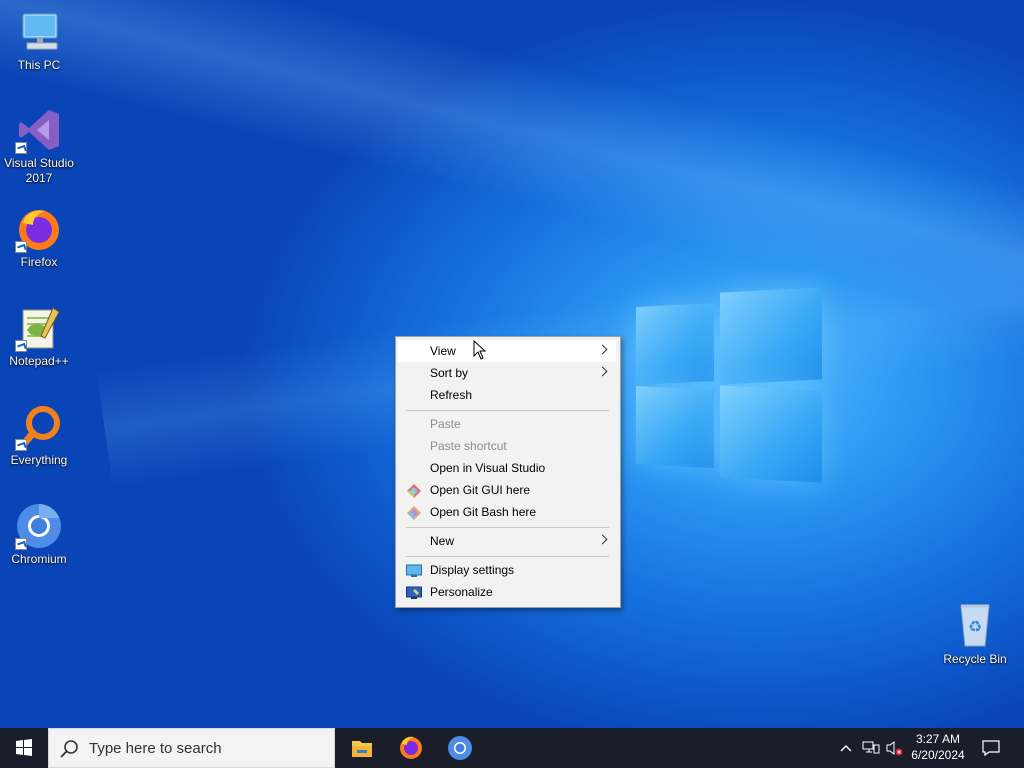 This screenshot has width=1024, height=773. I want to click on windows-start-icon, so click(24, 747).